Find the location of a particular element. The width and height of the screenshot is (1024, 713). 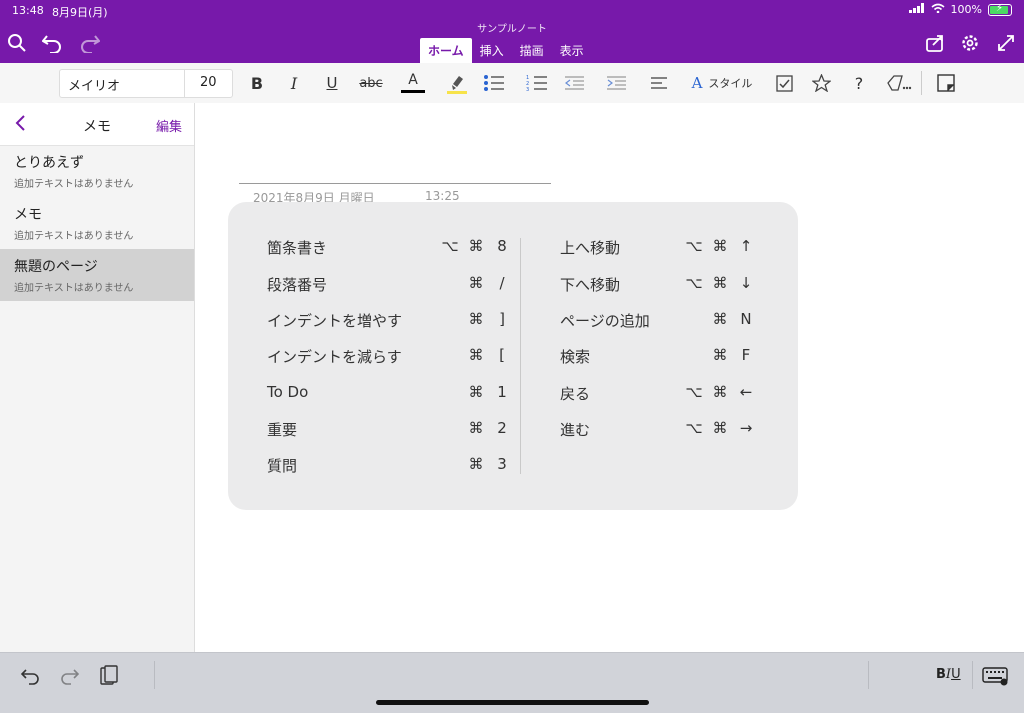

shortcut-row: 下へ移動 ⌥ ⌘ ↓ is located at coordinates (656, 284).